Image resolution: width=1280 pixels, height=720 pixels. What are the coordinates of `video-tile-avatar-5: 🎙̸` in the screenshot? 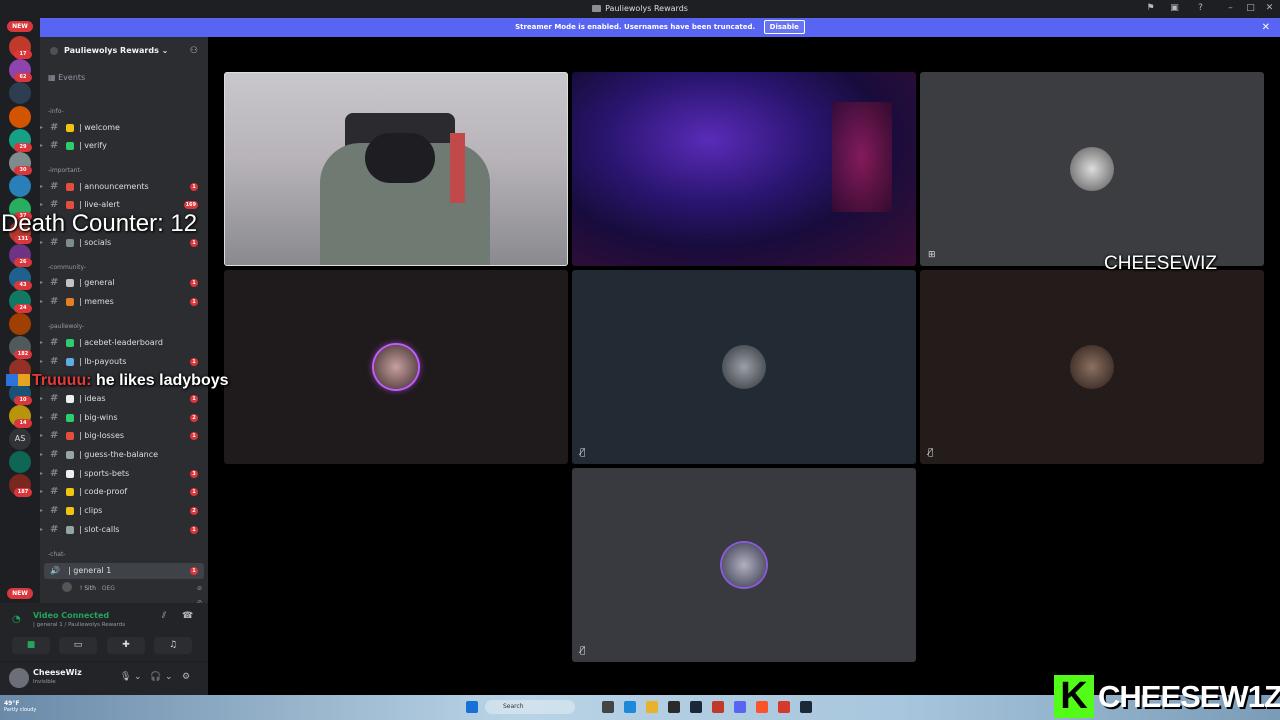 It's located at (744, 565).